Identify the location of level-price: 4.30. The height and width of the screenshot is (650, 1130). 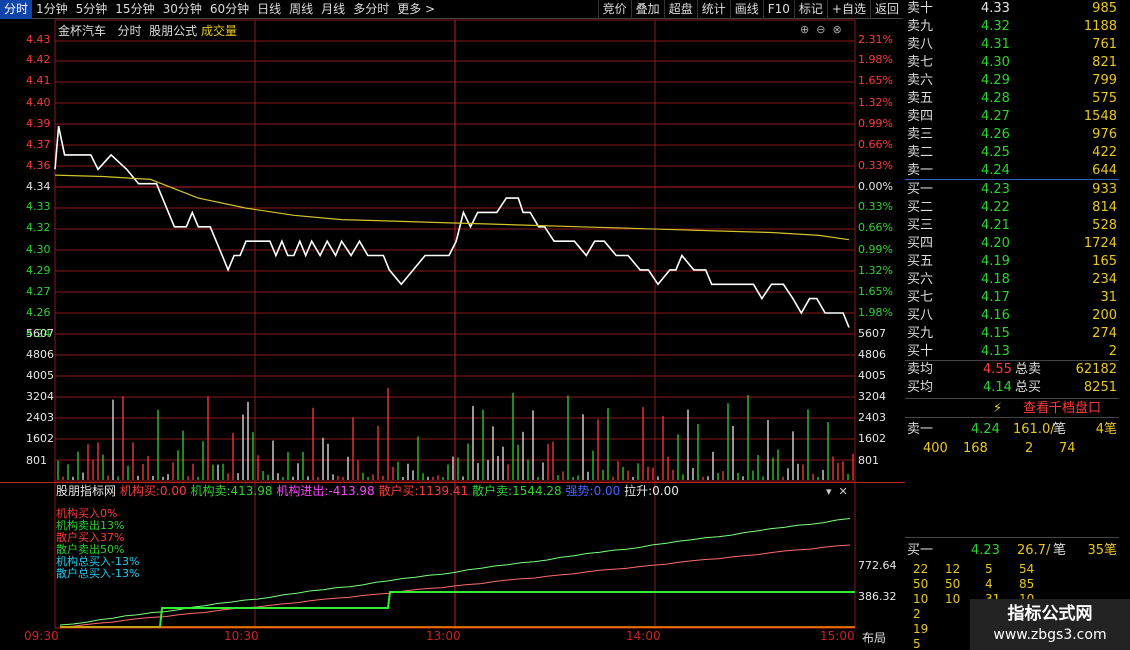
(995, 62).